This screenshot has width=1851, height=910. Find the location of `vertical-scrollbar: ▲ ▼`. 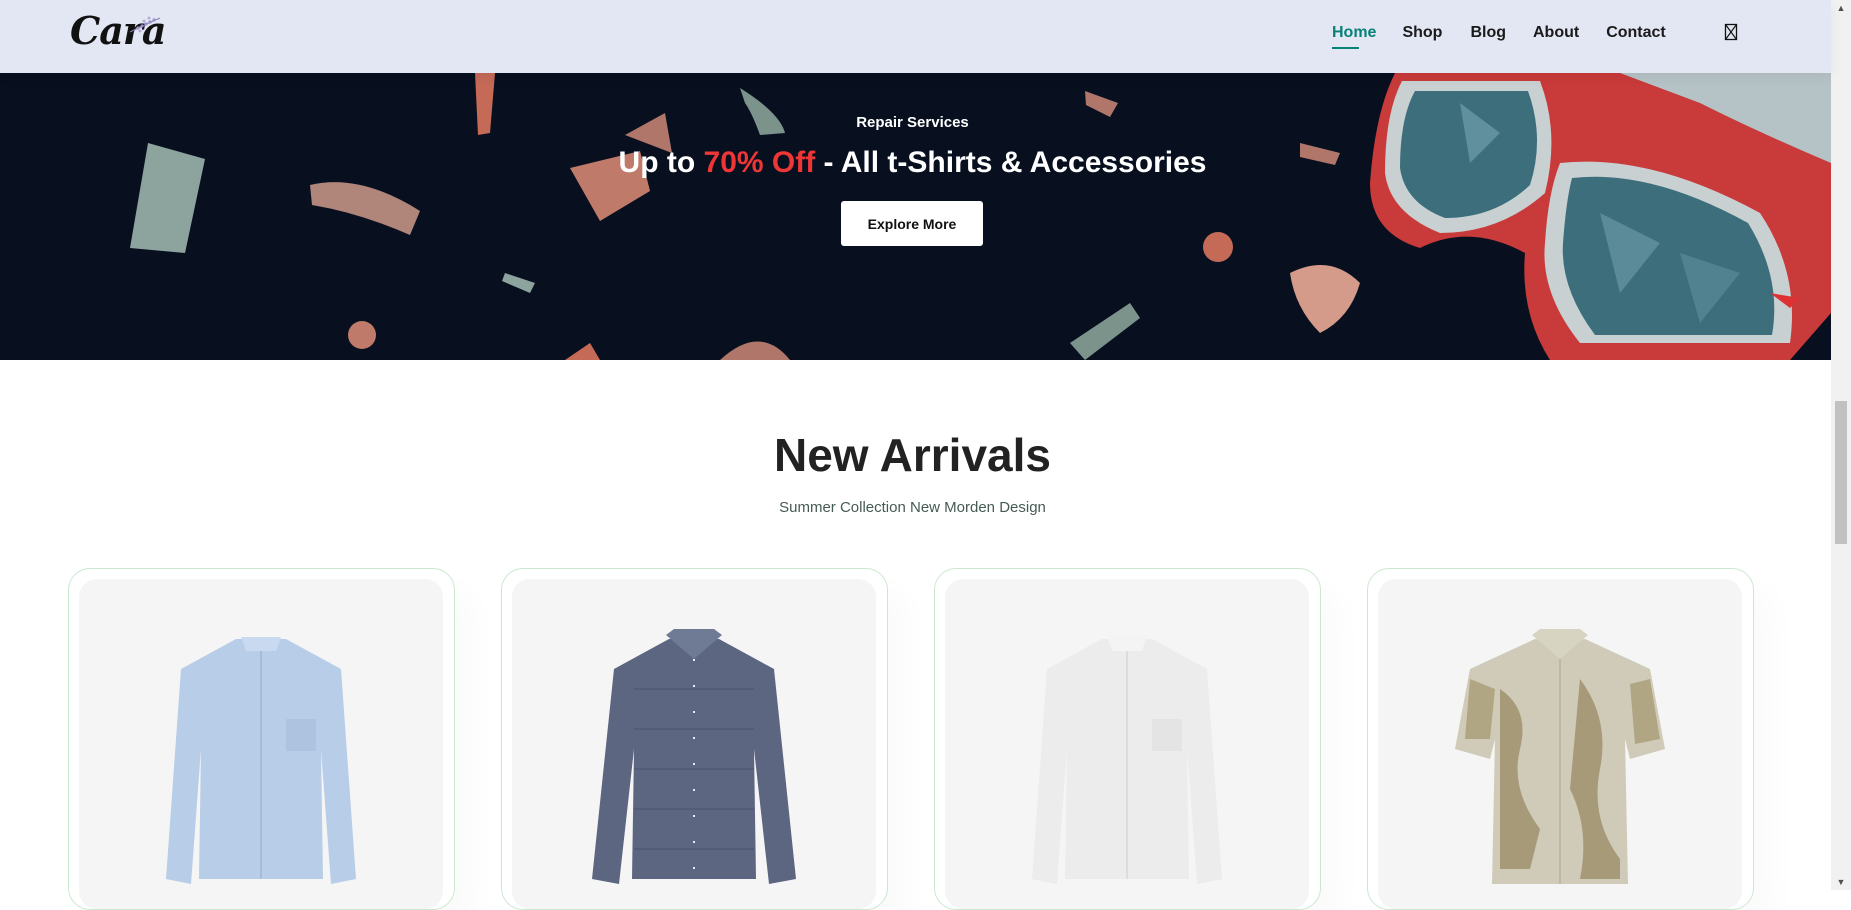

vertical-scrollbar: ▲ ▼ is located at coordinates (1841, 445).